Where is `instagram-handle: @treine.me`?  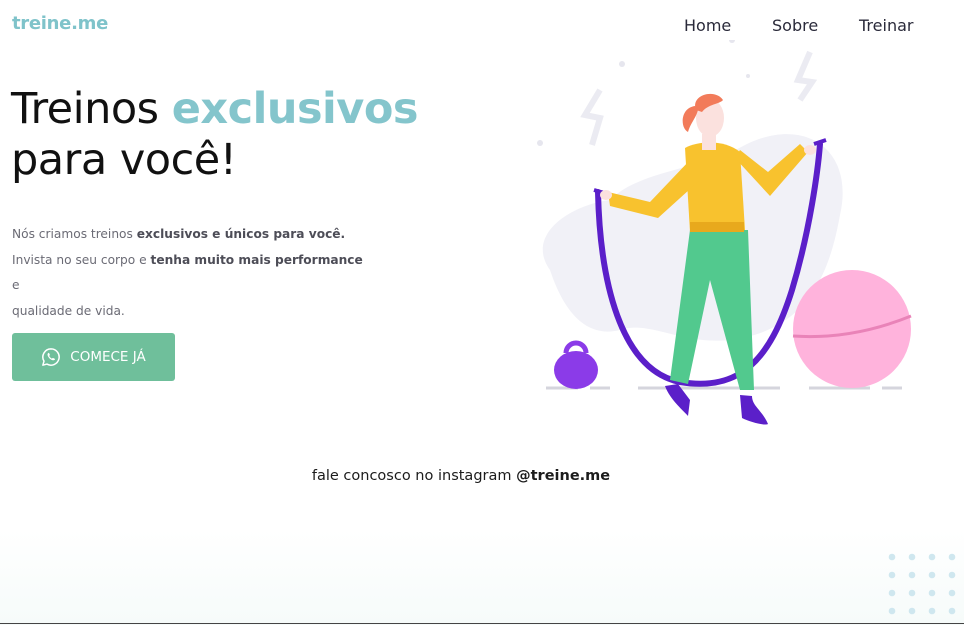
instagram-handle: @treine.me is located at coordinates (563, 476).